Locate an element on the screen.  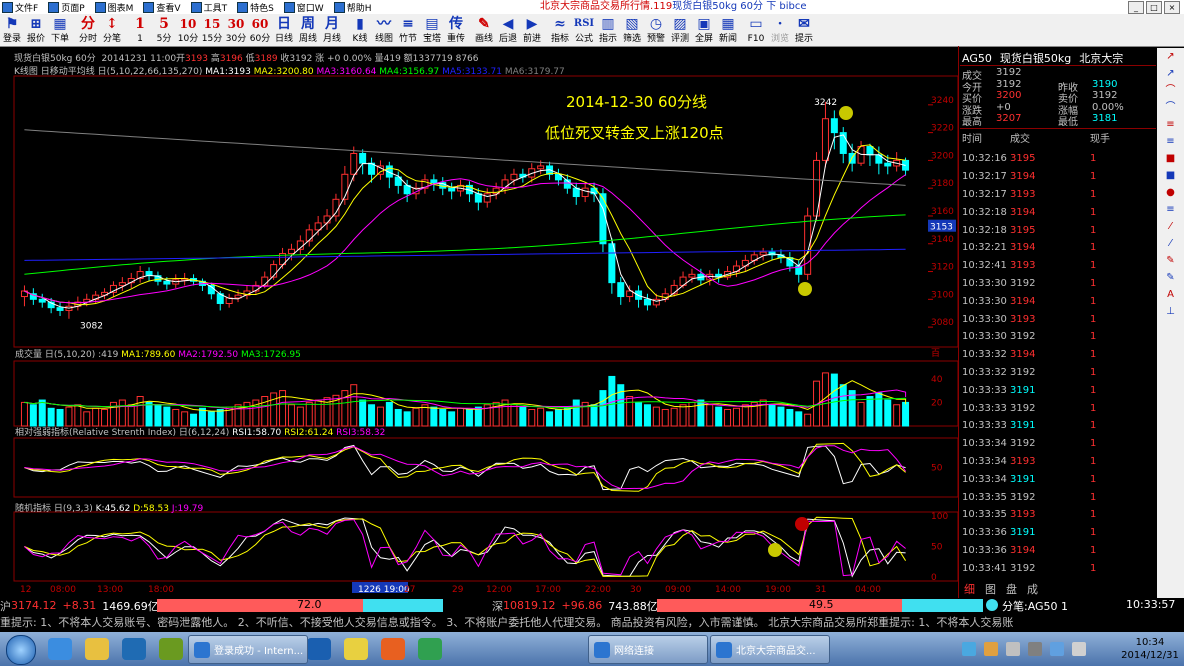
sz-amount: 743.88亿 is located at coordinates (633, 606).